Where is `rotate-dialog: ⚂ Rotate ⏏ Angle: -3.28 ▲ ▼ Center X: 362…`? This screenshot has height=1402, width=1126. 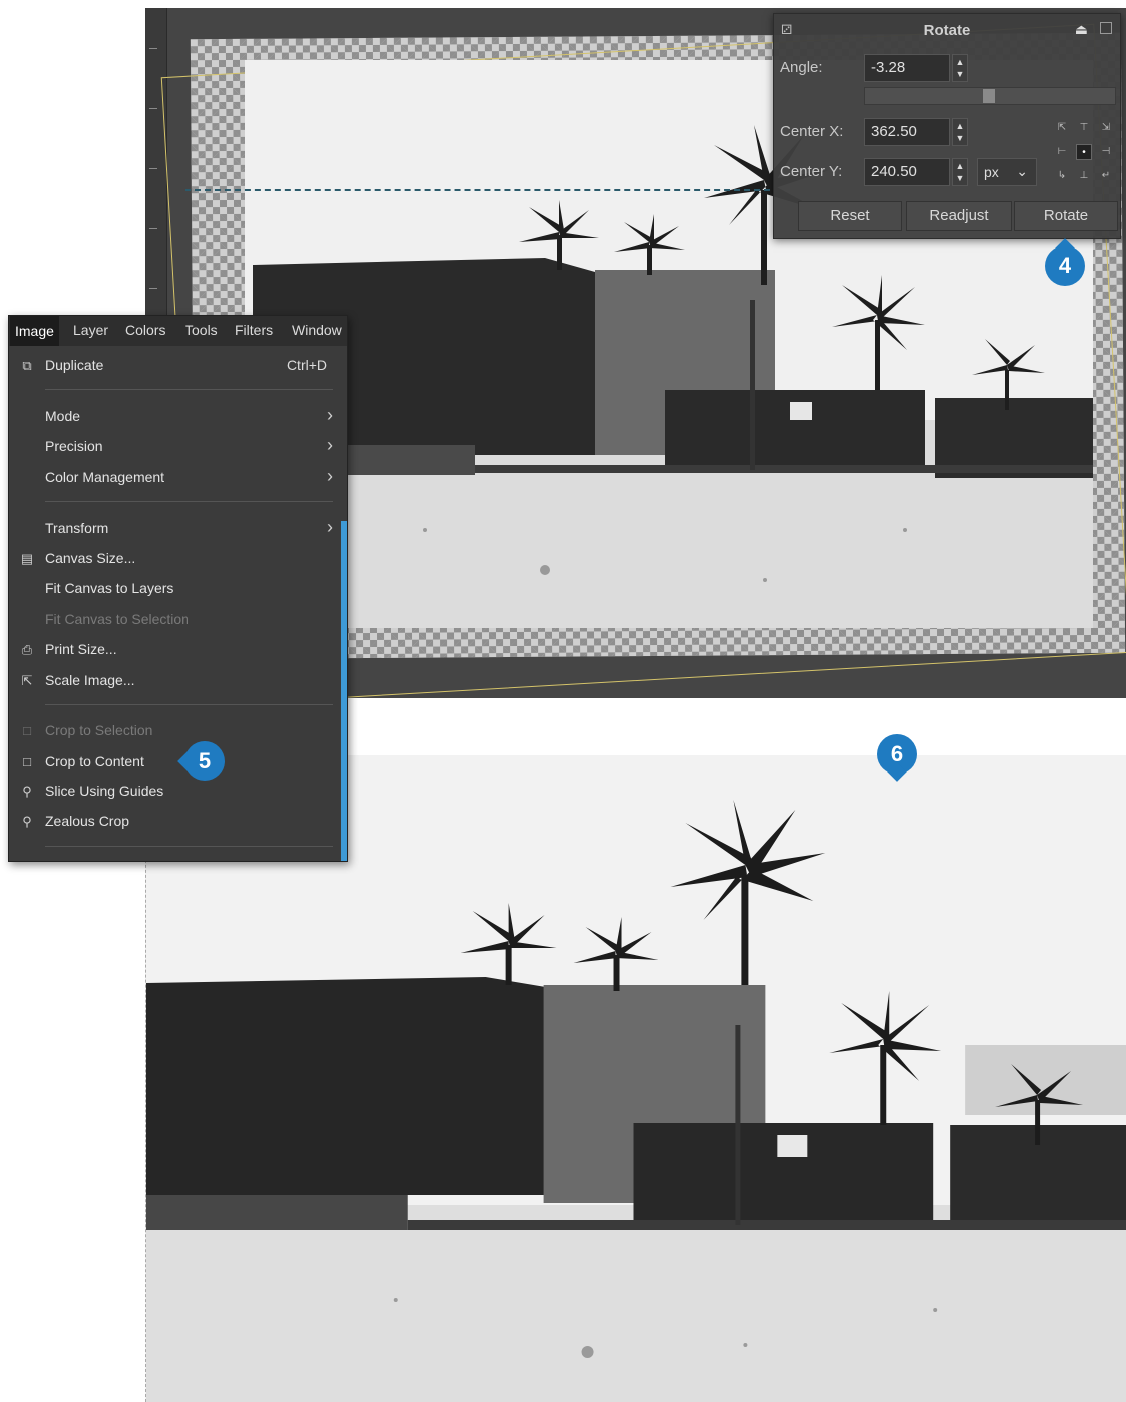 rotate-dialog: ⚂ Rotate ⏏ Angle: -3.28 ▲ ▼ Center X: 362… is located at coordinates (947, 126).